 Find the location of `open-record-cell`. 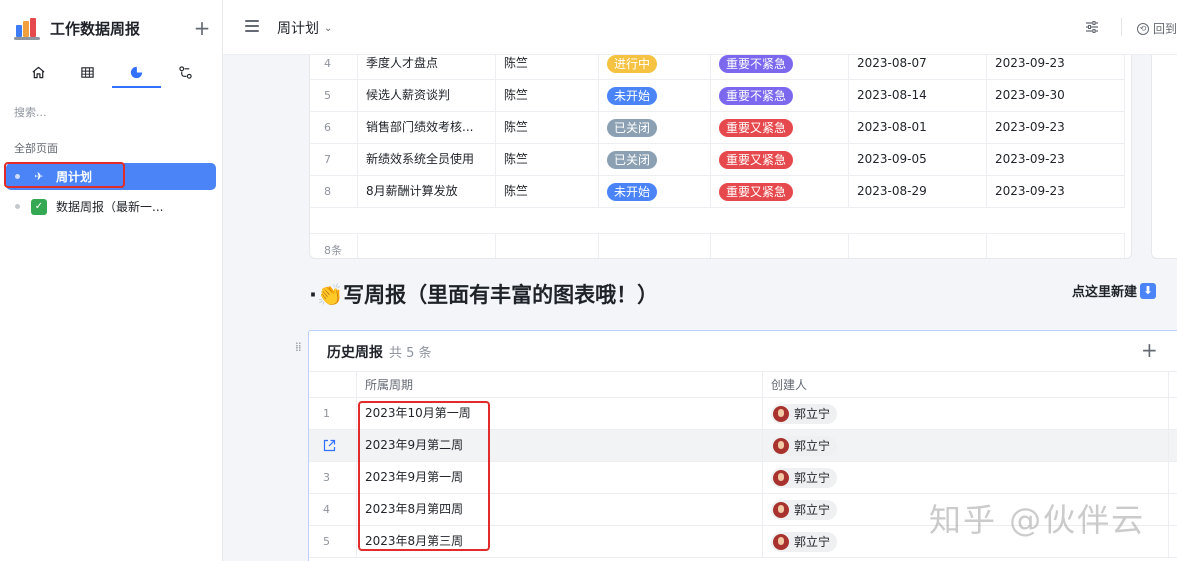

open-record-cell is located at coordinates (333, 445).